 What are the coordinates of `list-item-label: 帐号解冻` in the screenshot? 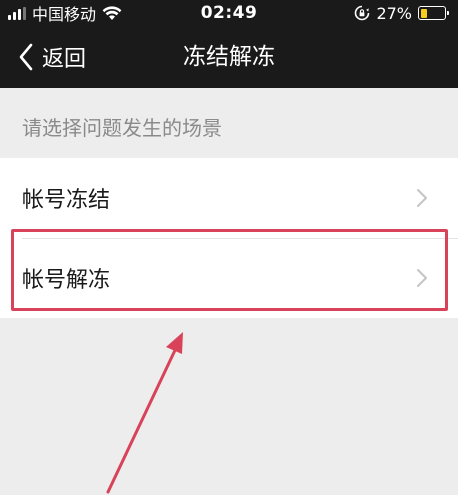 It's located at (66, 280).